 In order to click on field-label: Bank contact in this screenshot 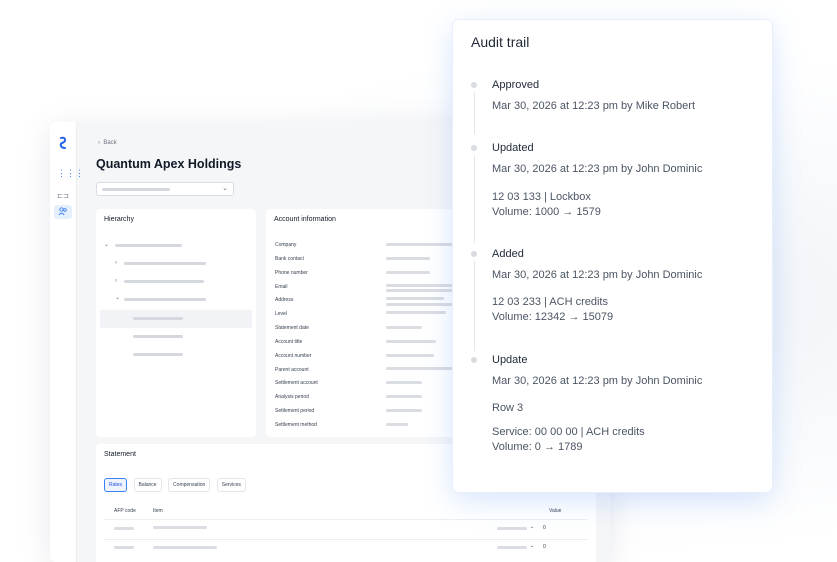, I will do `click(289, 259)`.